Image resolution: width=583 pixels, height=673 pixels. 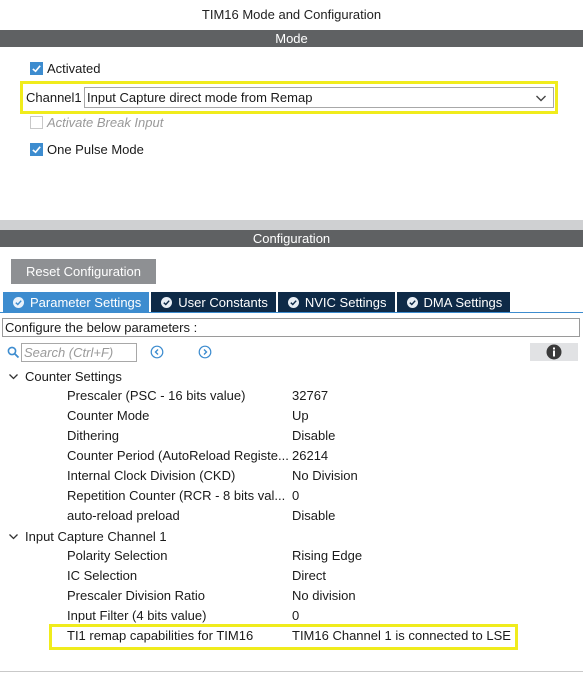 I want to click on param-name: Polarity Selection, so click(x=117, y=555).